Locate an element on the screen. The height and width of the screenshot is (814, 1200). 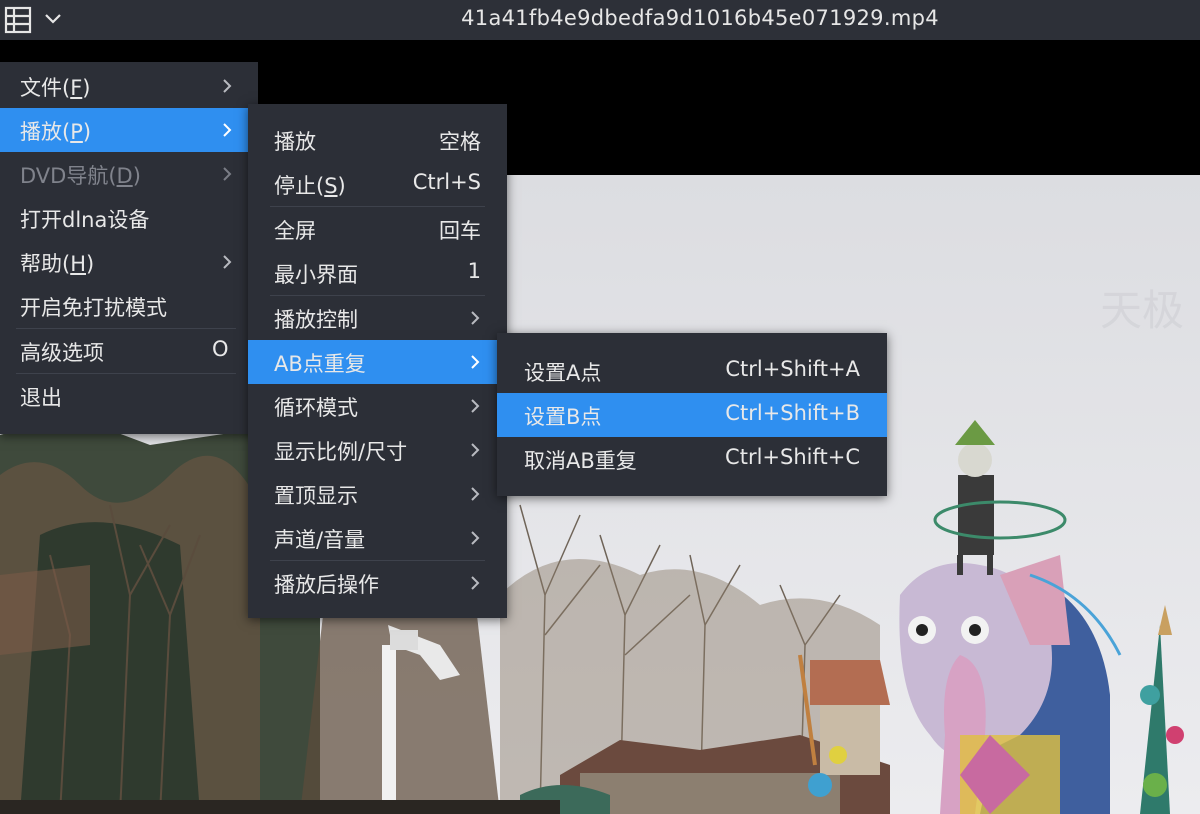
play-label-mini-mode: 最小界面 is located at coordinates (316, 275).